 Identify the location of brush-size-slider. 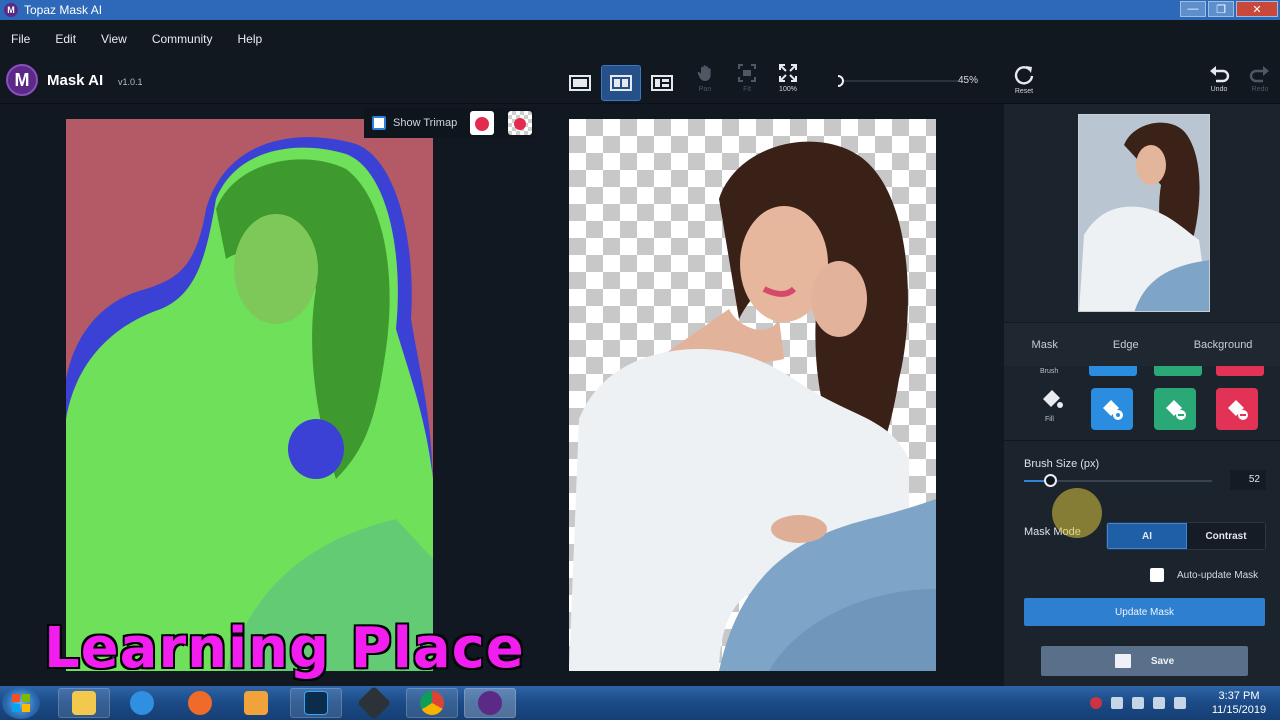
(1118, 480).